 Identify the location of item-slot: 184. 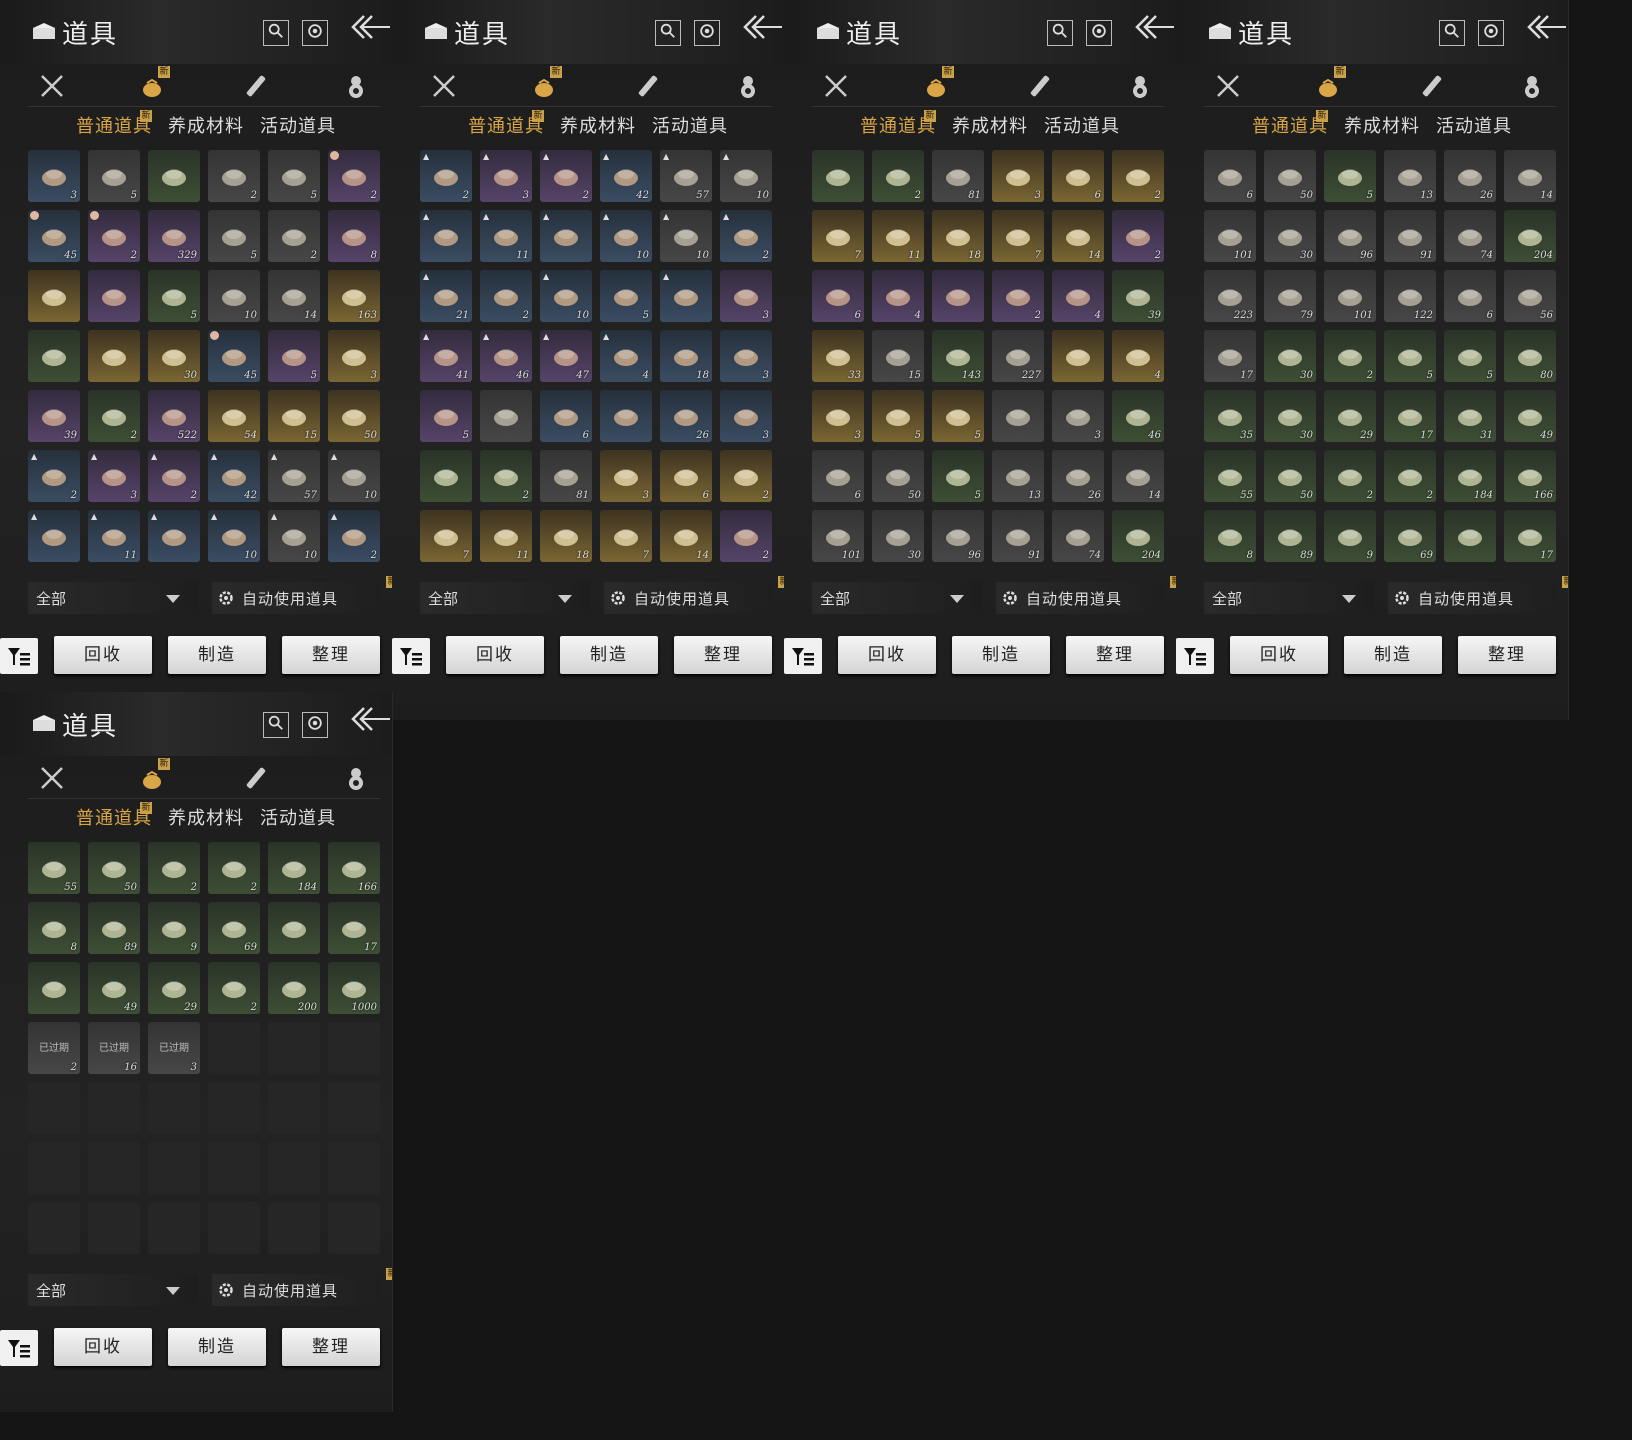
(1470, 476).